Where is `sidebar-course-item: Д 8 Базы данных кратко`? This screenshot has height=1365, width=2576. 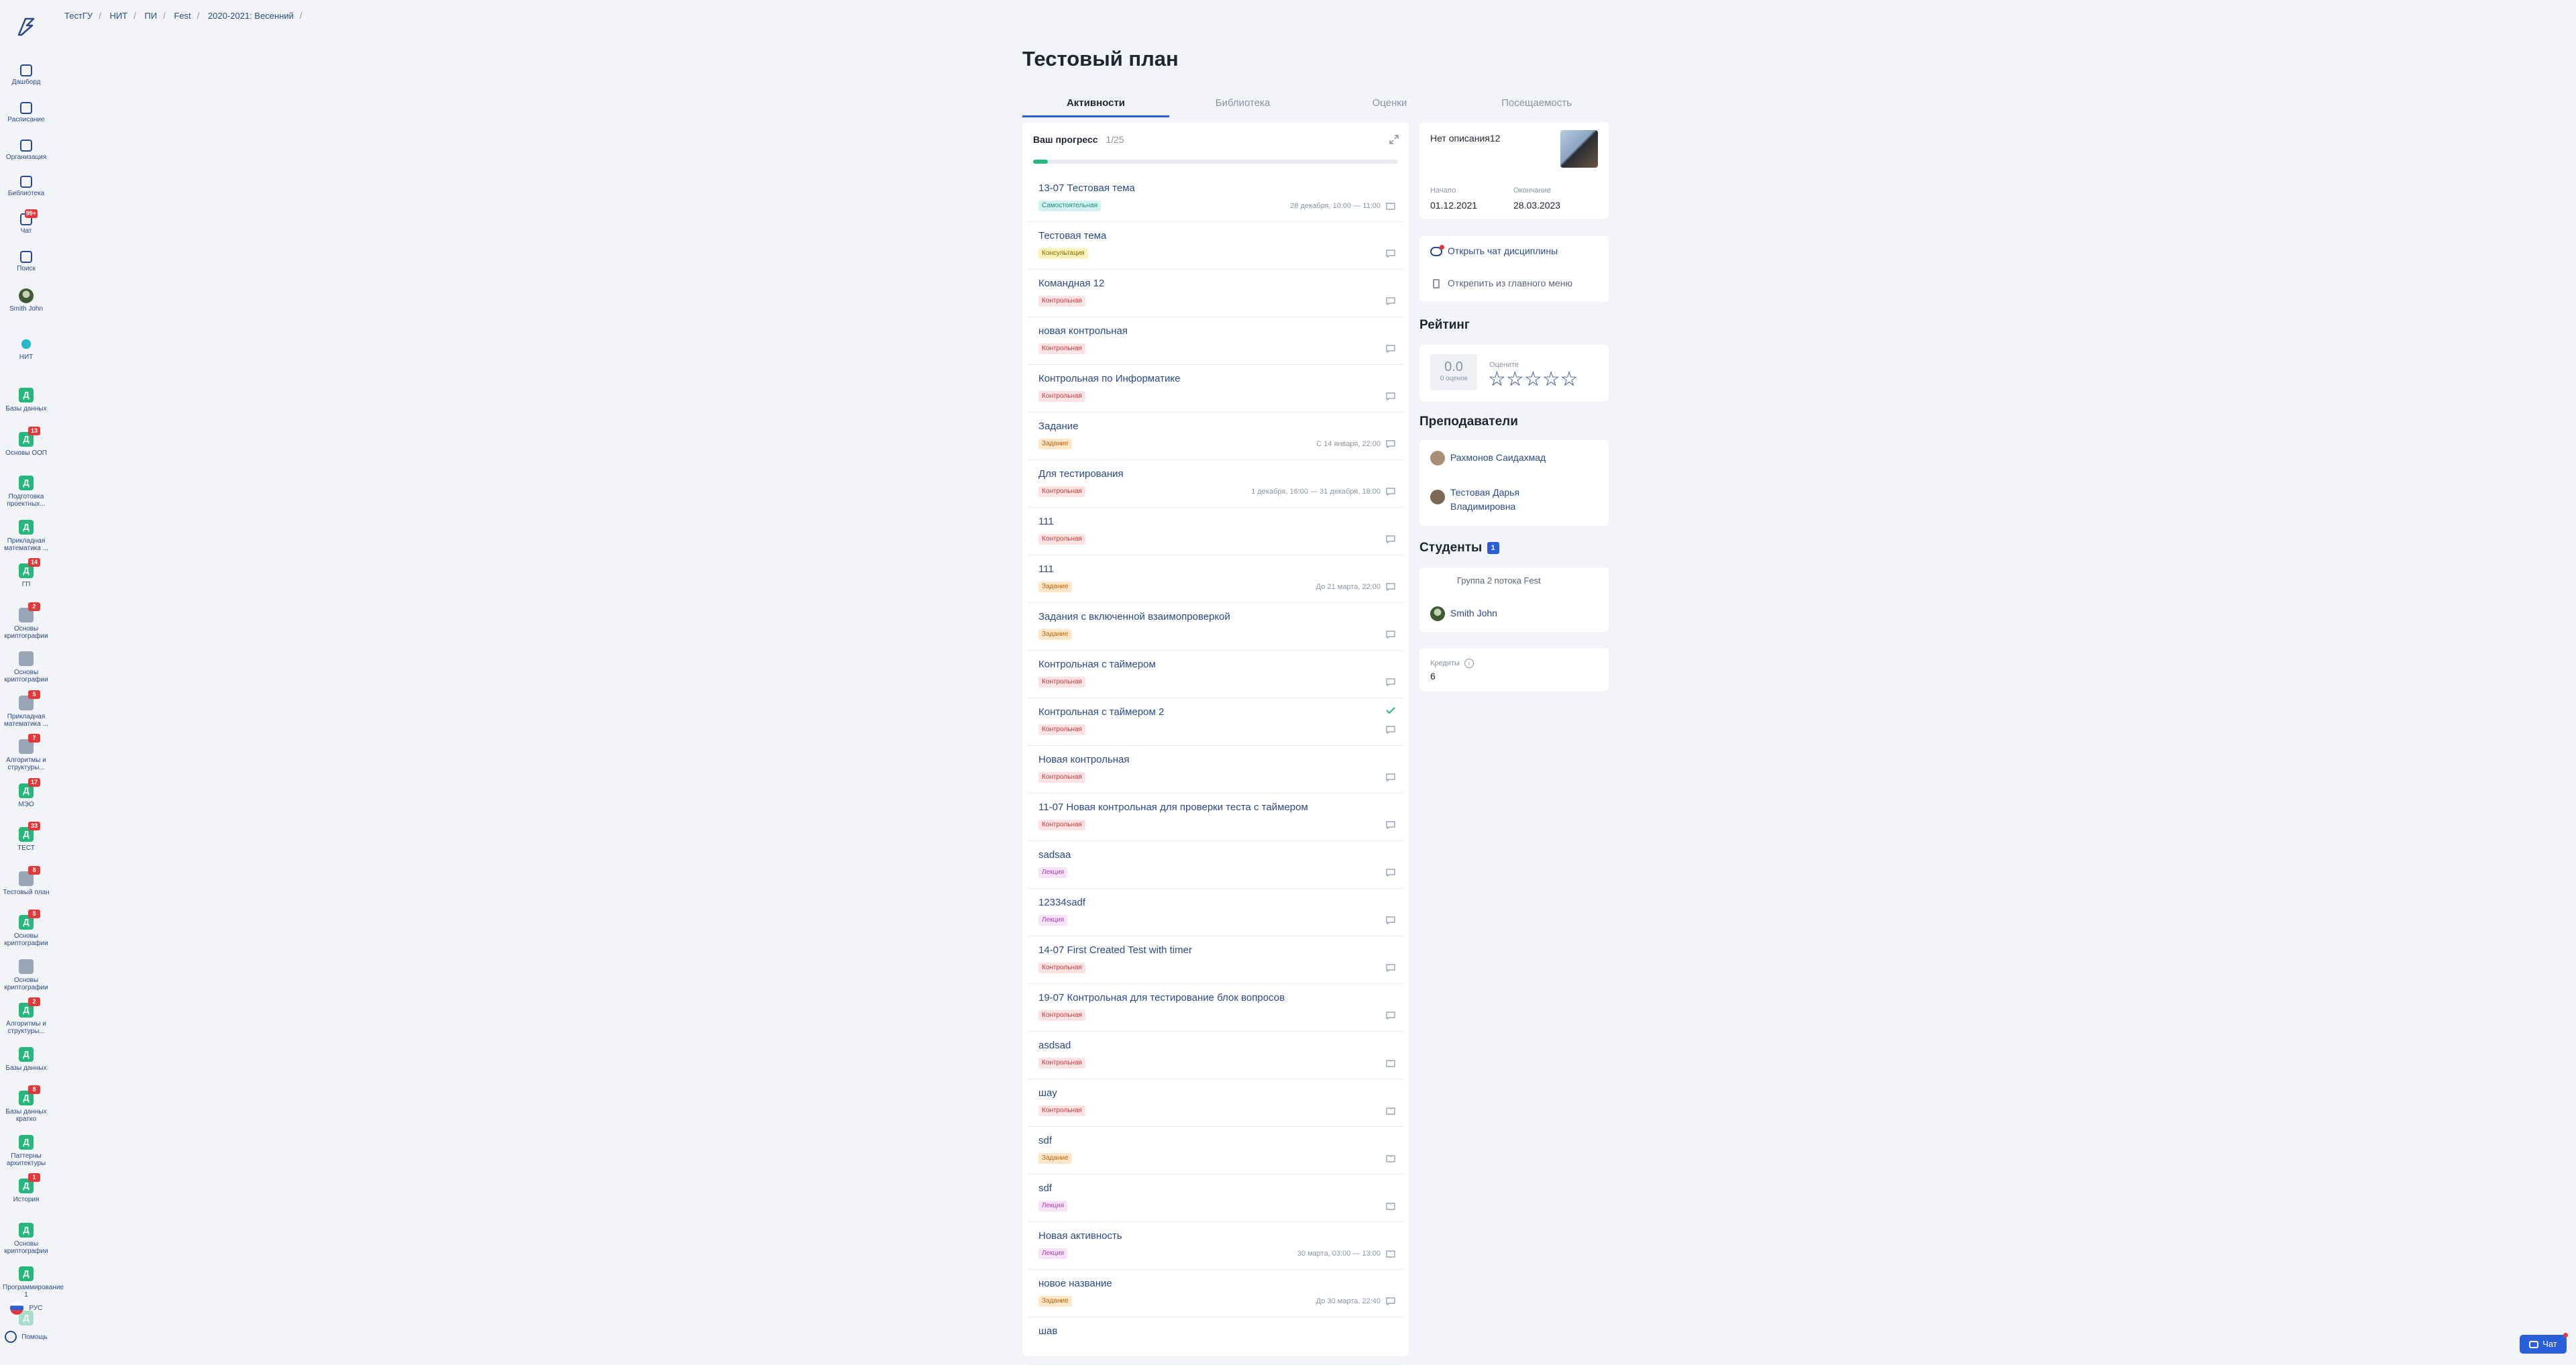 sidebar-course-item: Д 8 Базы данных кратко is located at coordinates (26, 1104).